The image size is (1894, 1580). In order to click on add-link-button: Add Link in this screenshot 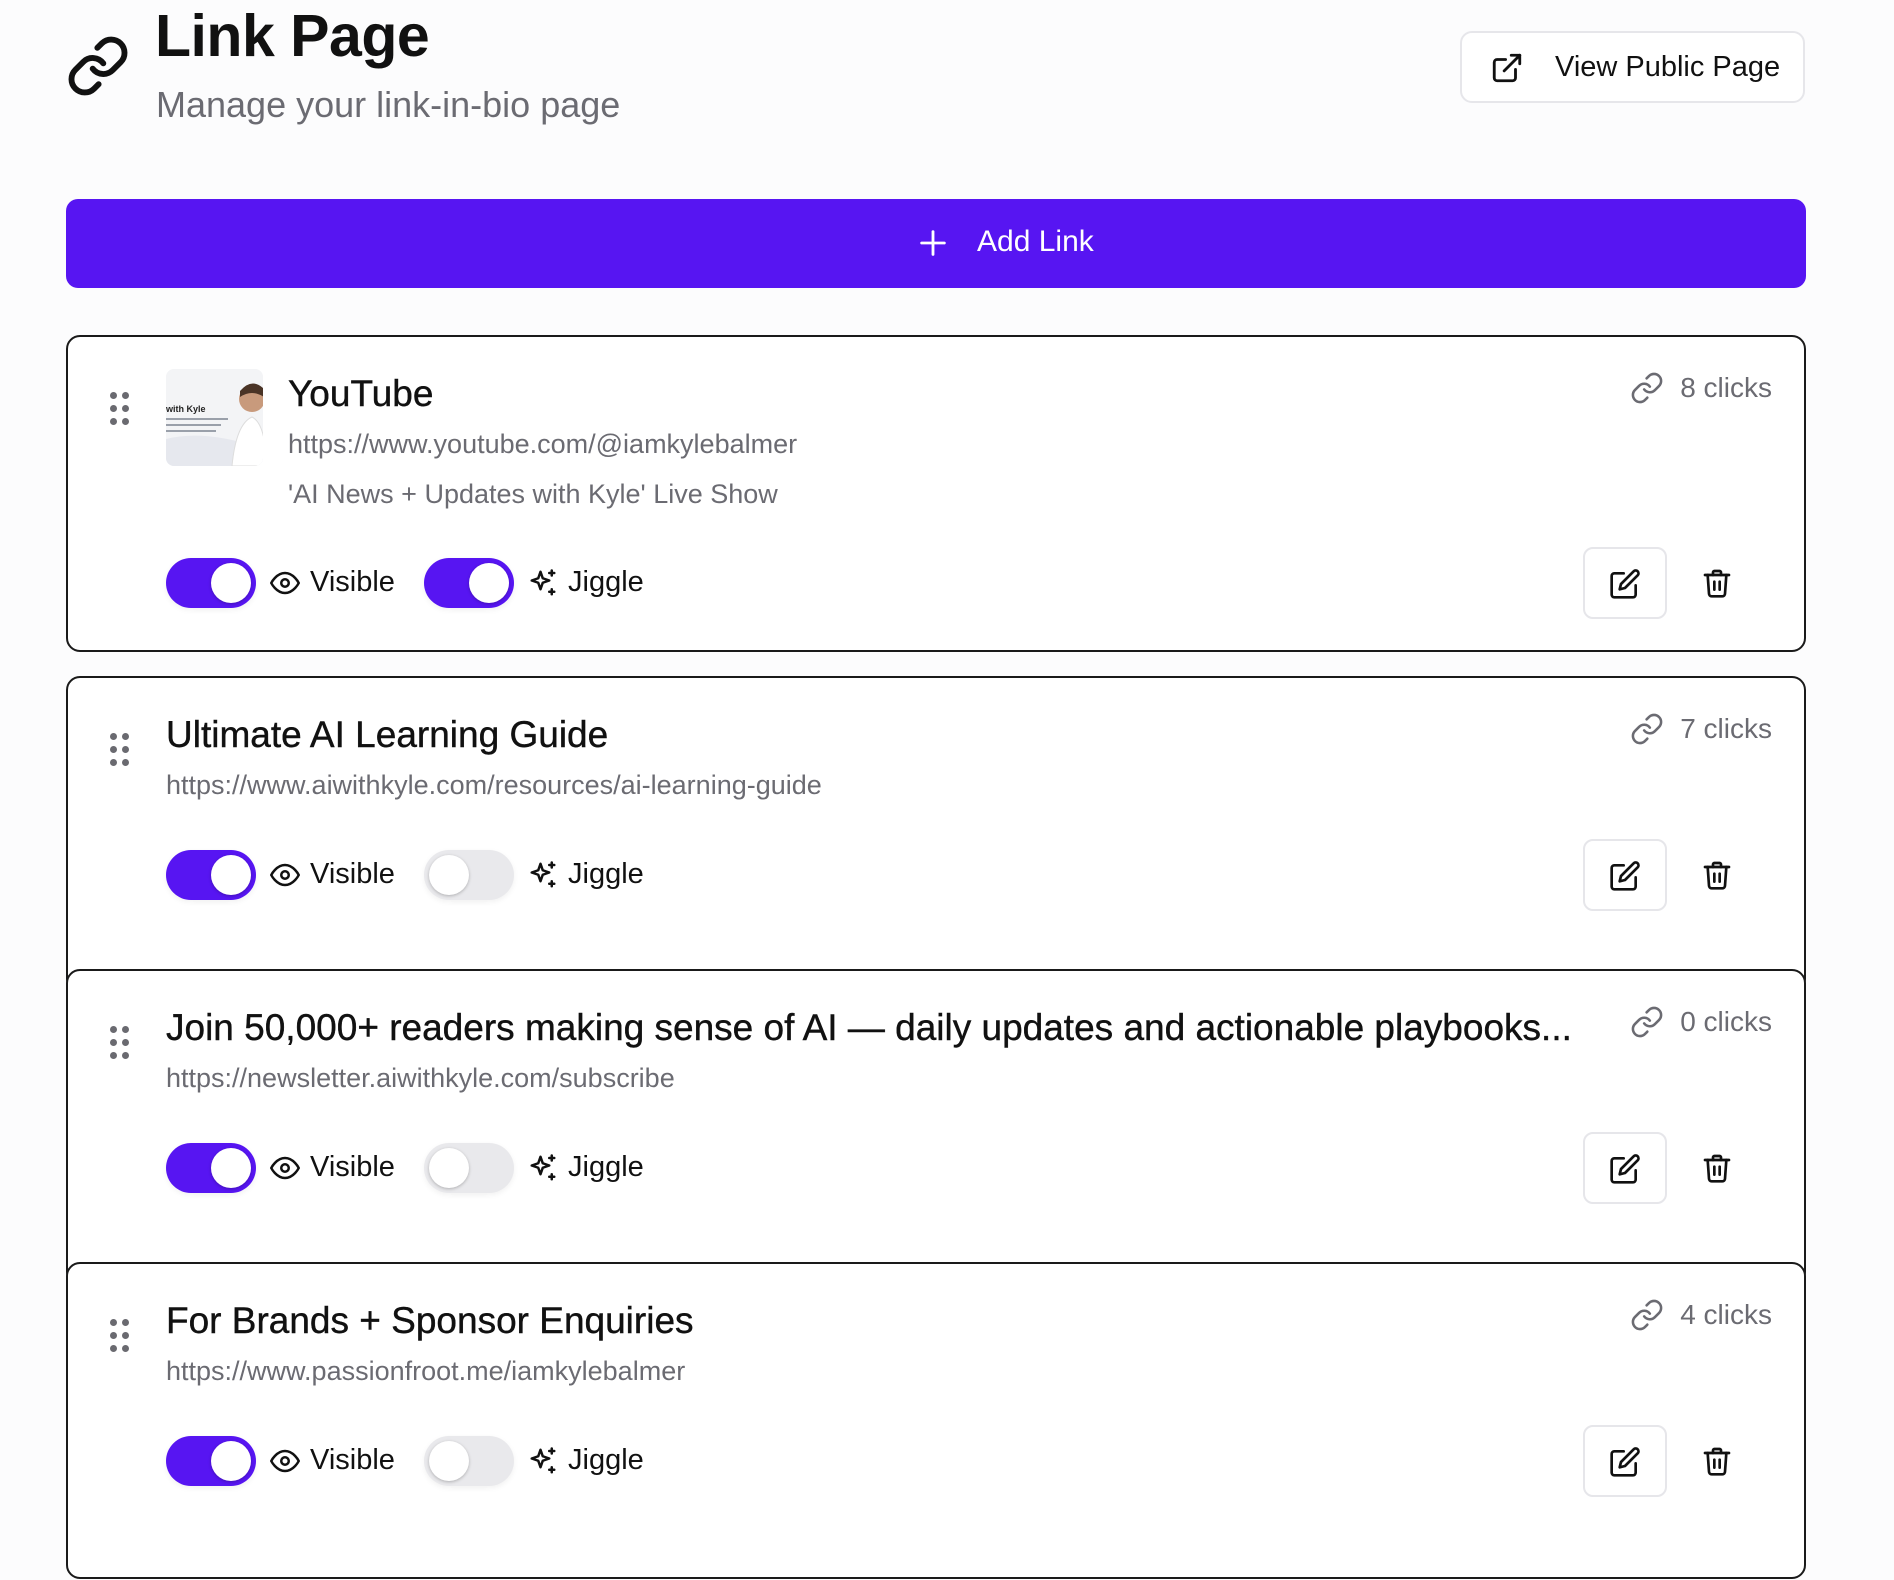, I will do `click(936, 243)`.